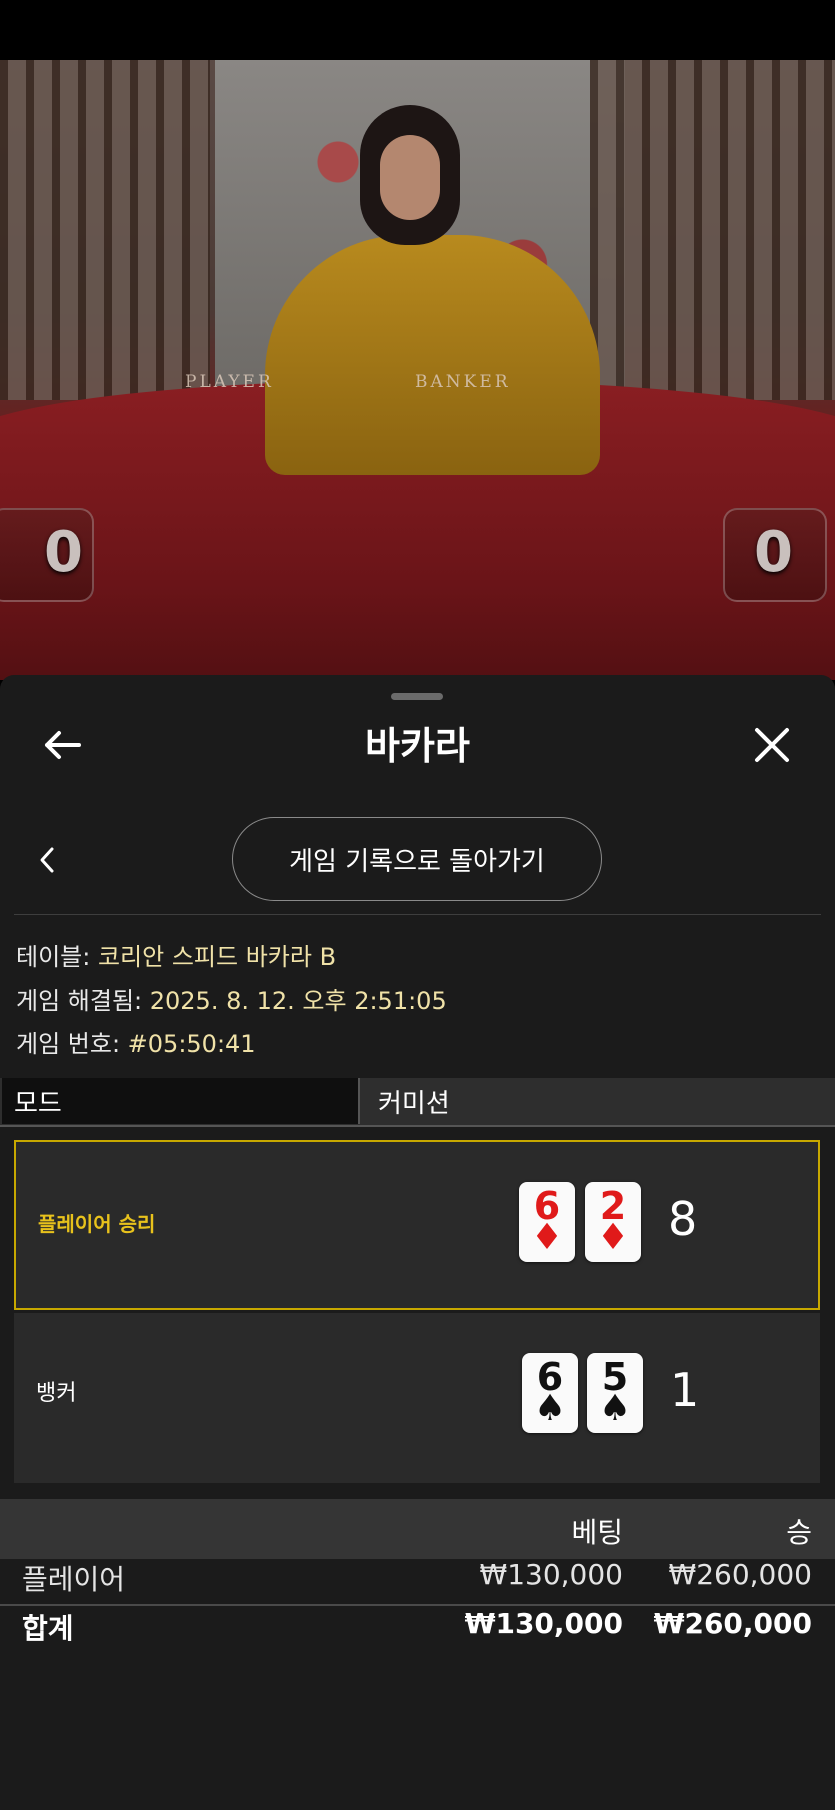  Describe the element at coordinates (463, 382) in the screenshot. I see `table-banker-text: BANKER` at that location.